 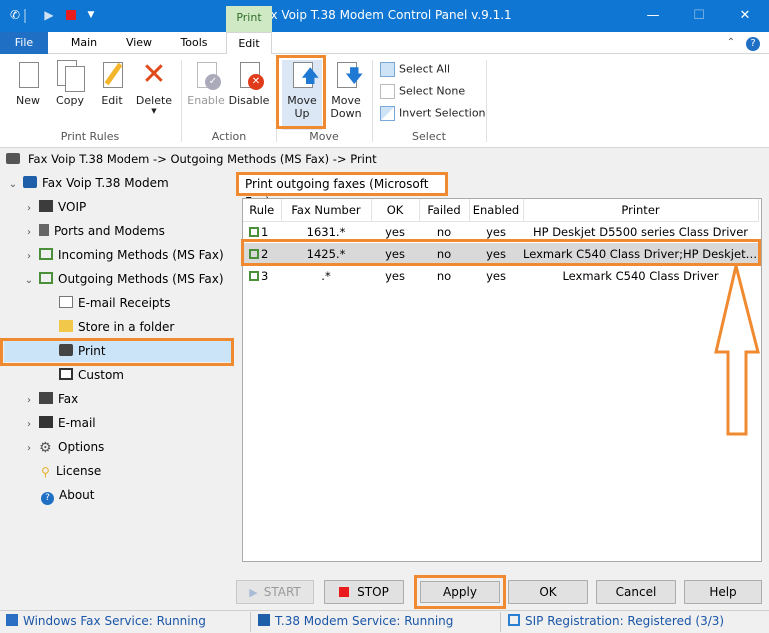 I want to click on column-header-rule: Rule, so click(x=262, y=210).